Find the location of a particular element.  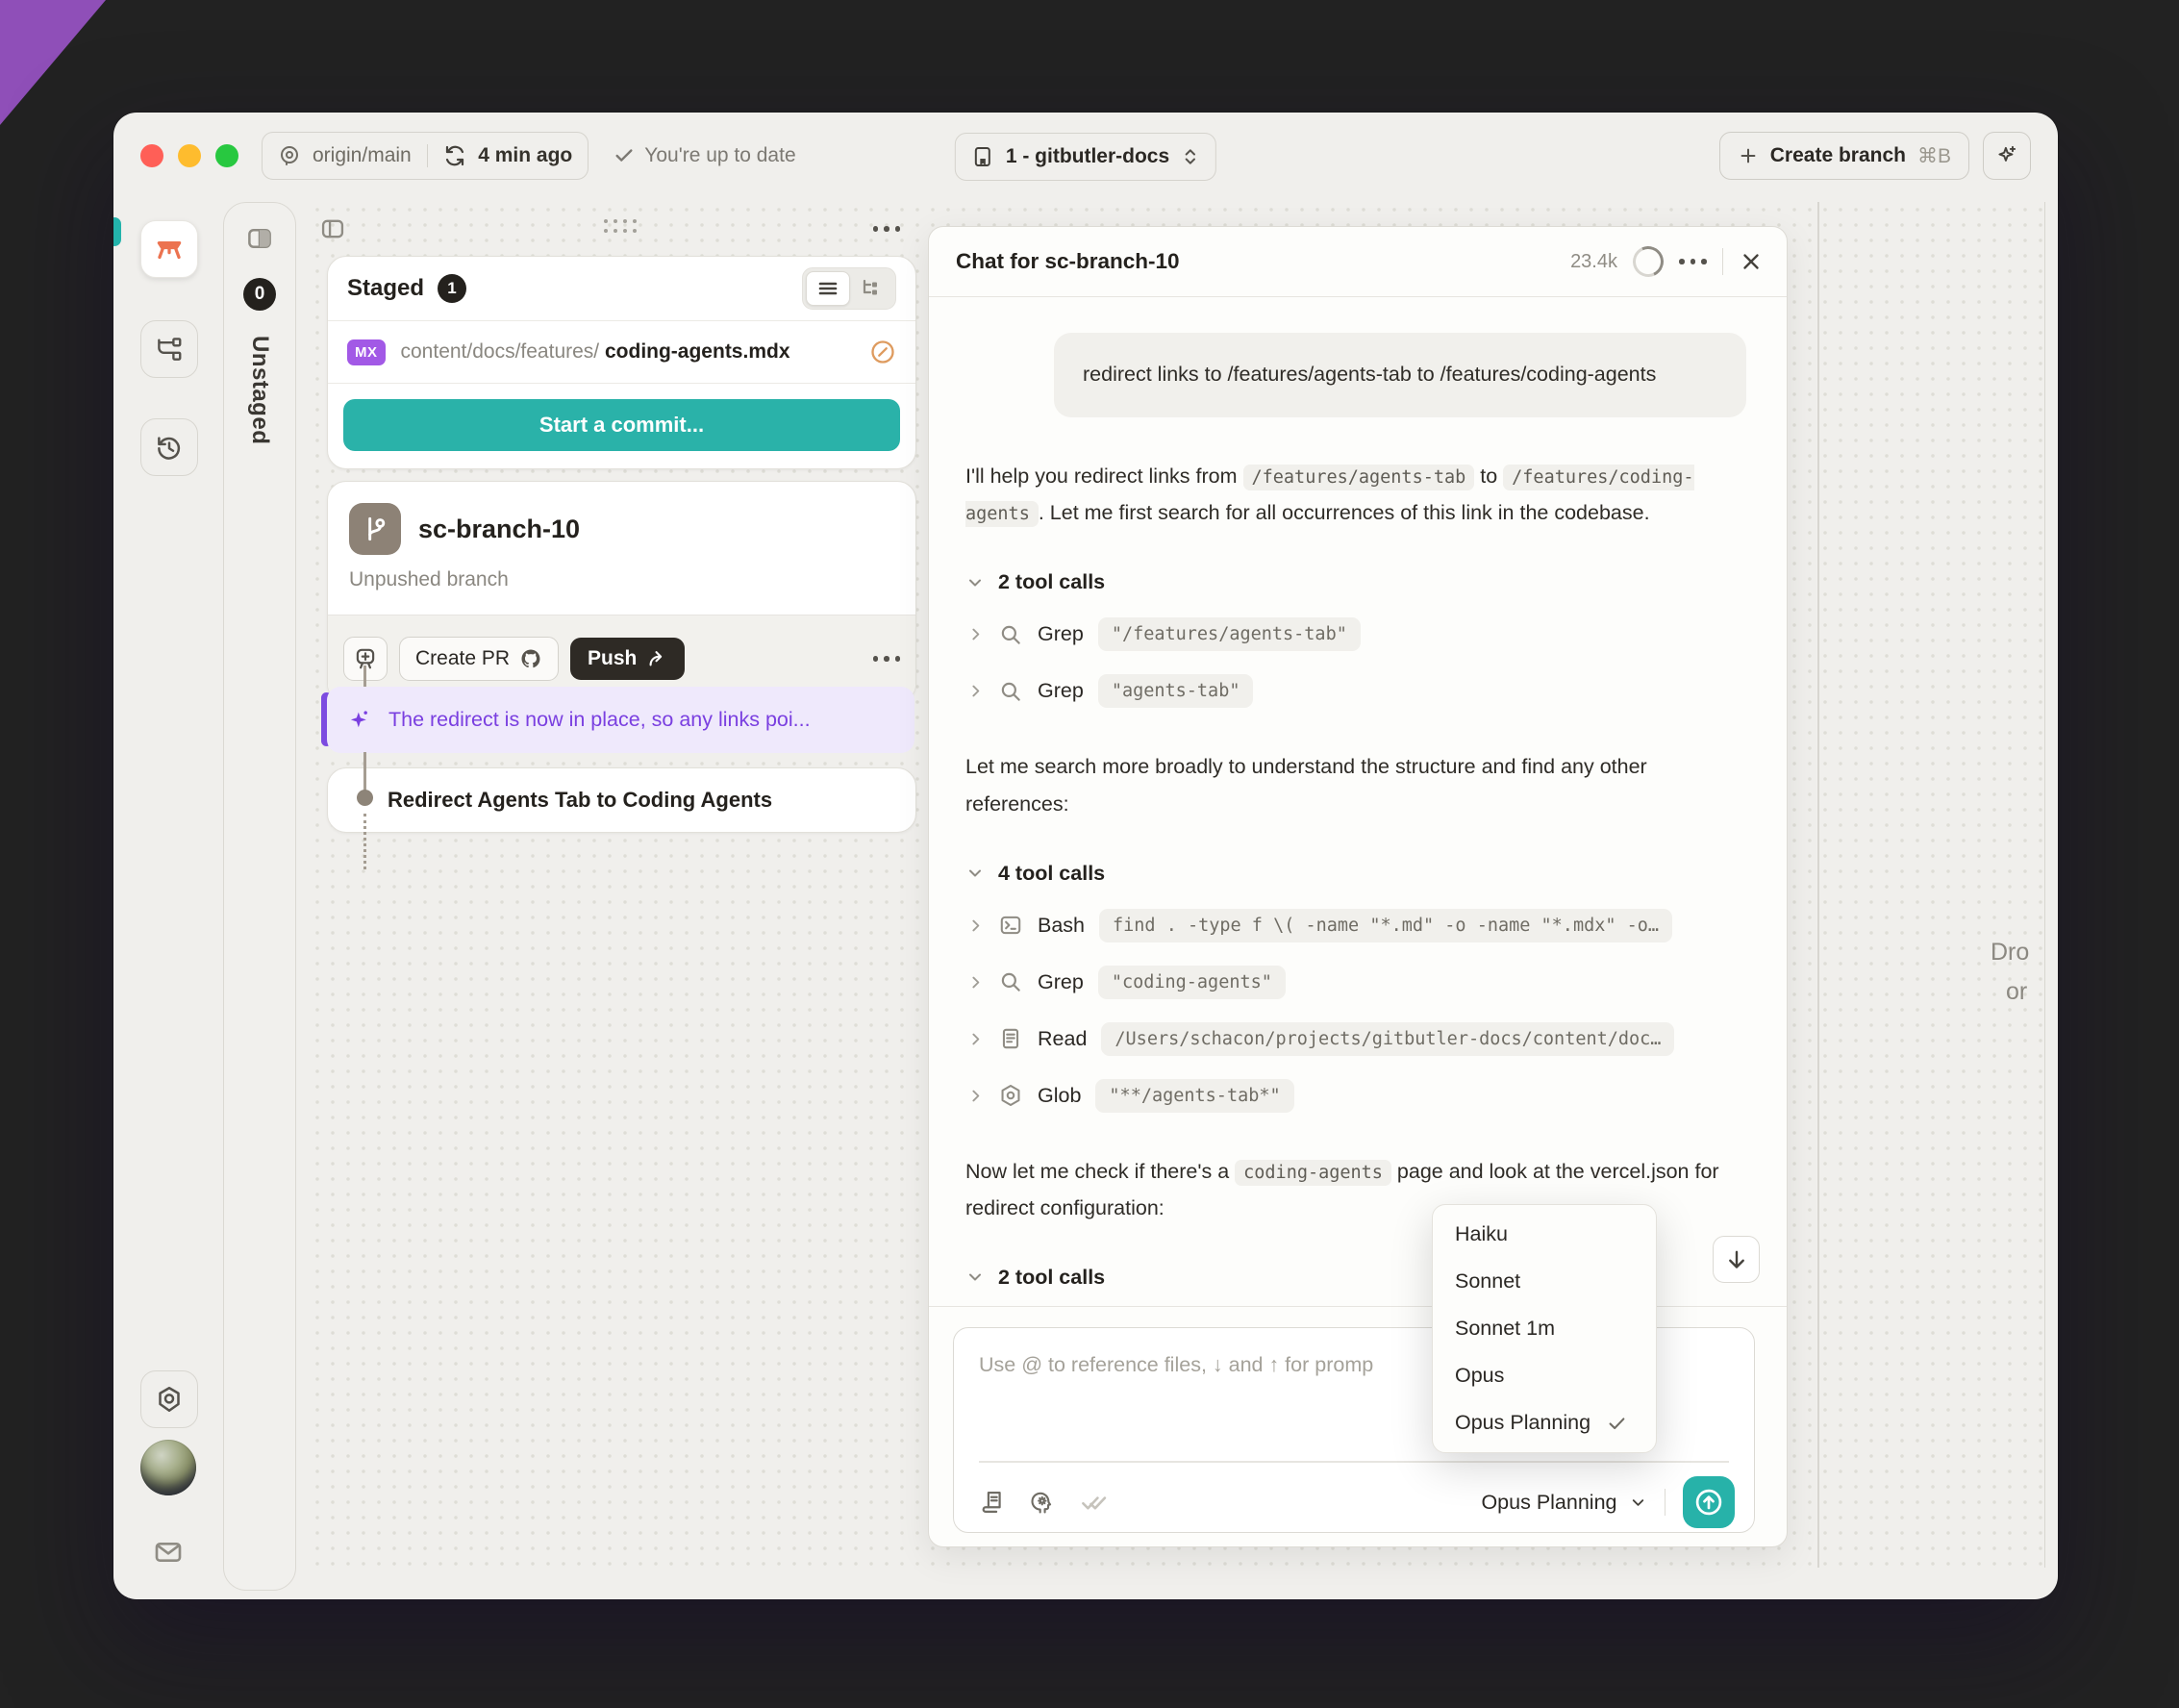

document-icon is located at coordinates (1010, 1038).